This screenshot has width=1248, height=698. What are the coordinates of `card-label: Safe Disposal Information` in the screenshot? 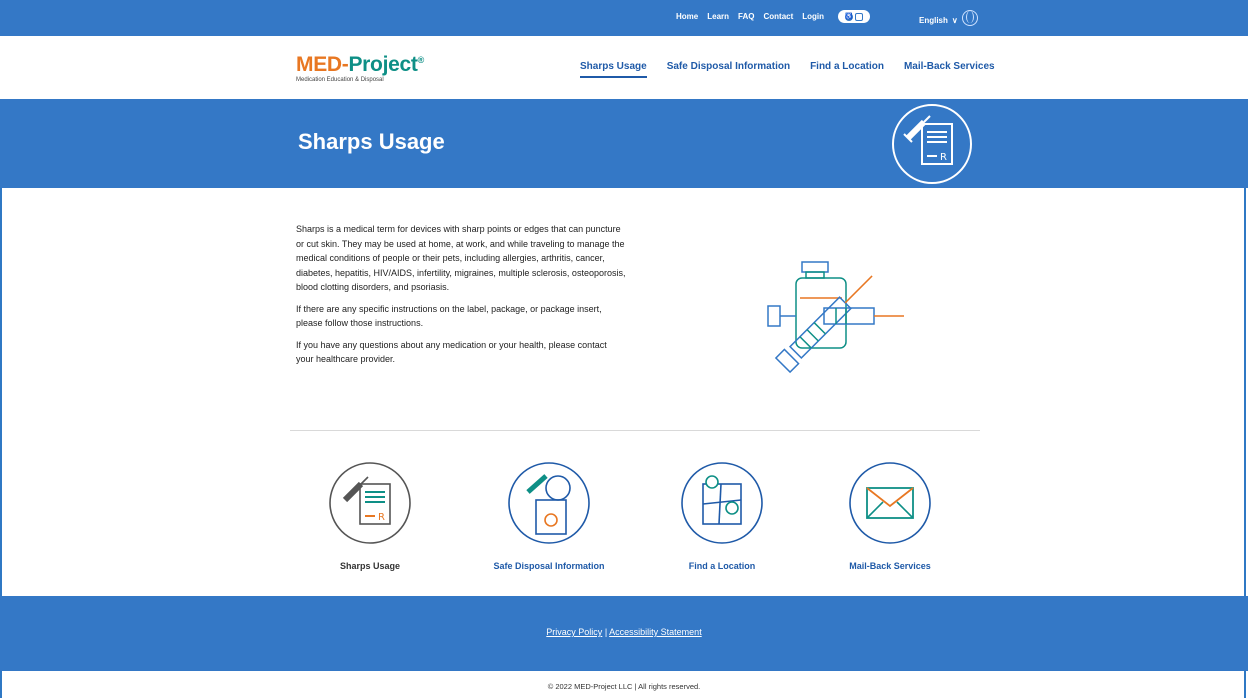 It's located at (549, 566).